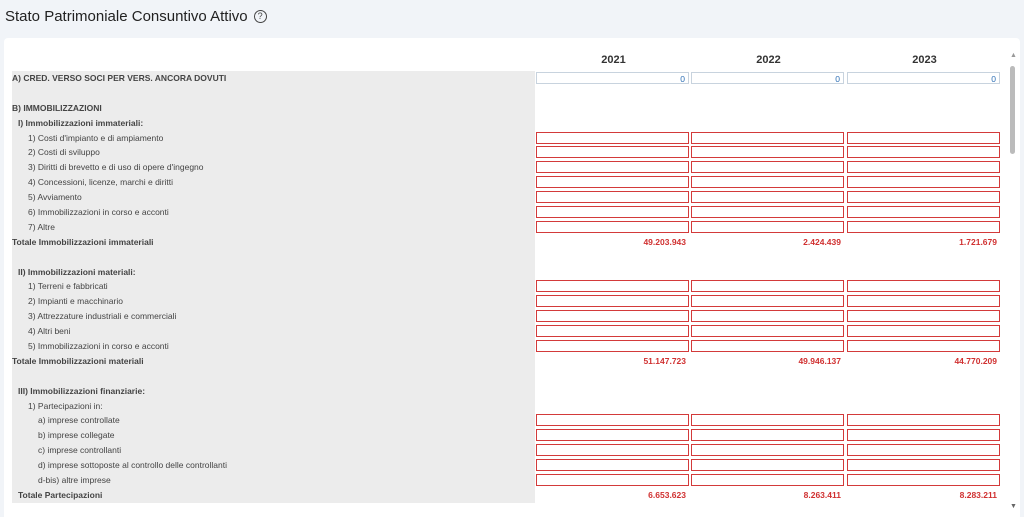 Image resolution: width=1024 pixels, height=517 pixels. What do you see at coordinates (273, 138) in the screenshot?
I see `row-label-cell: 1) Costi d'impianto e di ampiamento` at bounding box center [273, 138].